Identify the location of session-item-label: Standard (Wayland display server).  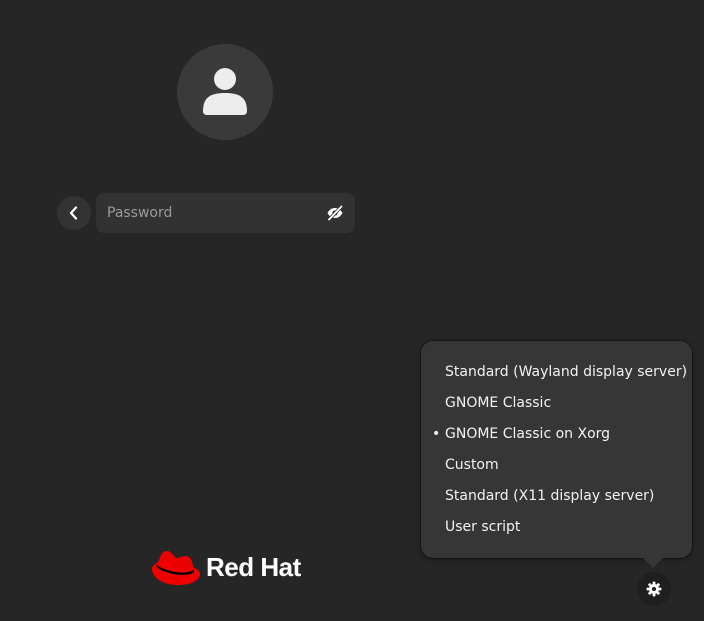
(566, 372).